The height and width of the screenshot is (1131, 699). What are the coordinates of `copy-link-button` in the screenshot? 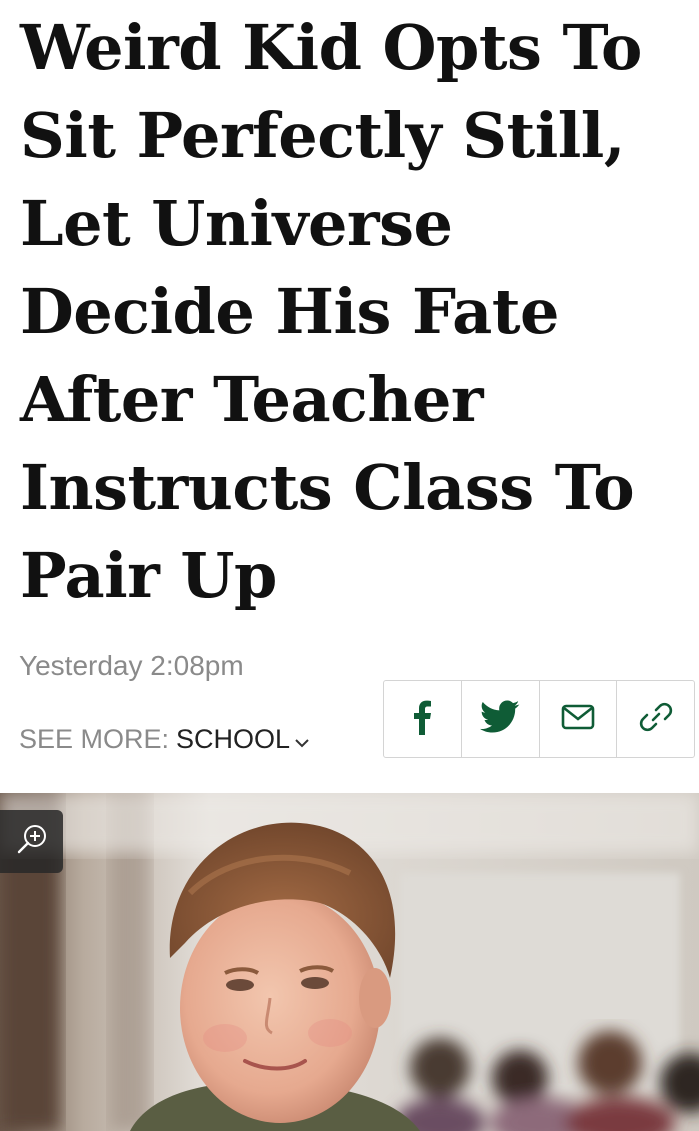 It's located at (655, 719).